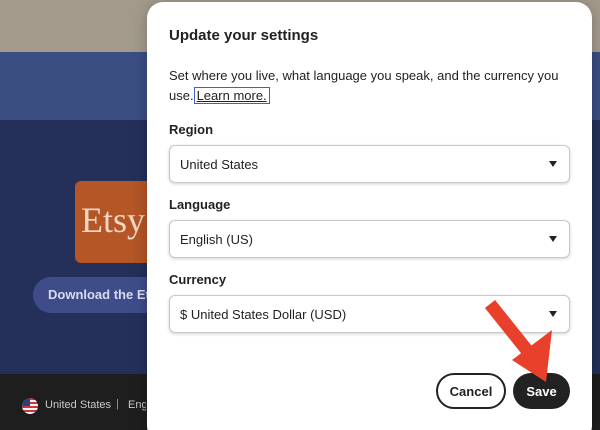 This screenshot has height=430, width=600. I want to click on language-select: English (US), so click(369, 239).